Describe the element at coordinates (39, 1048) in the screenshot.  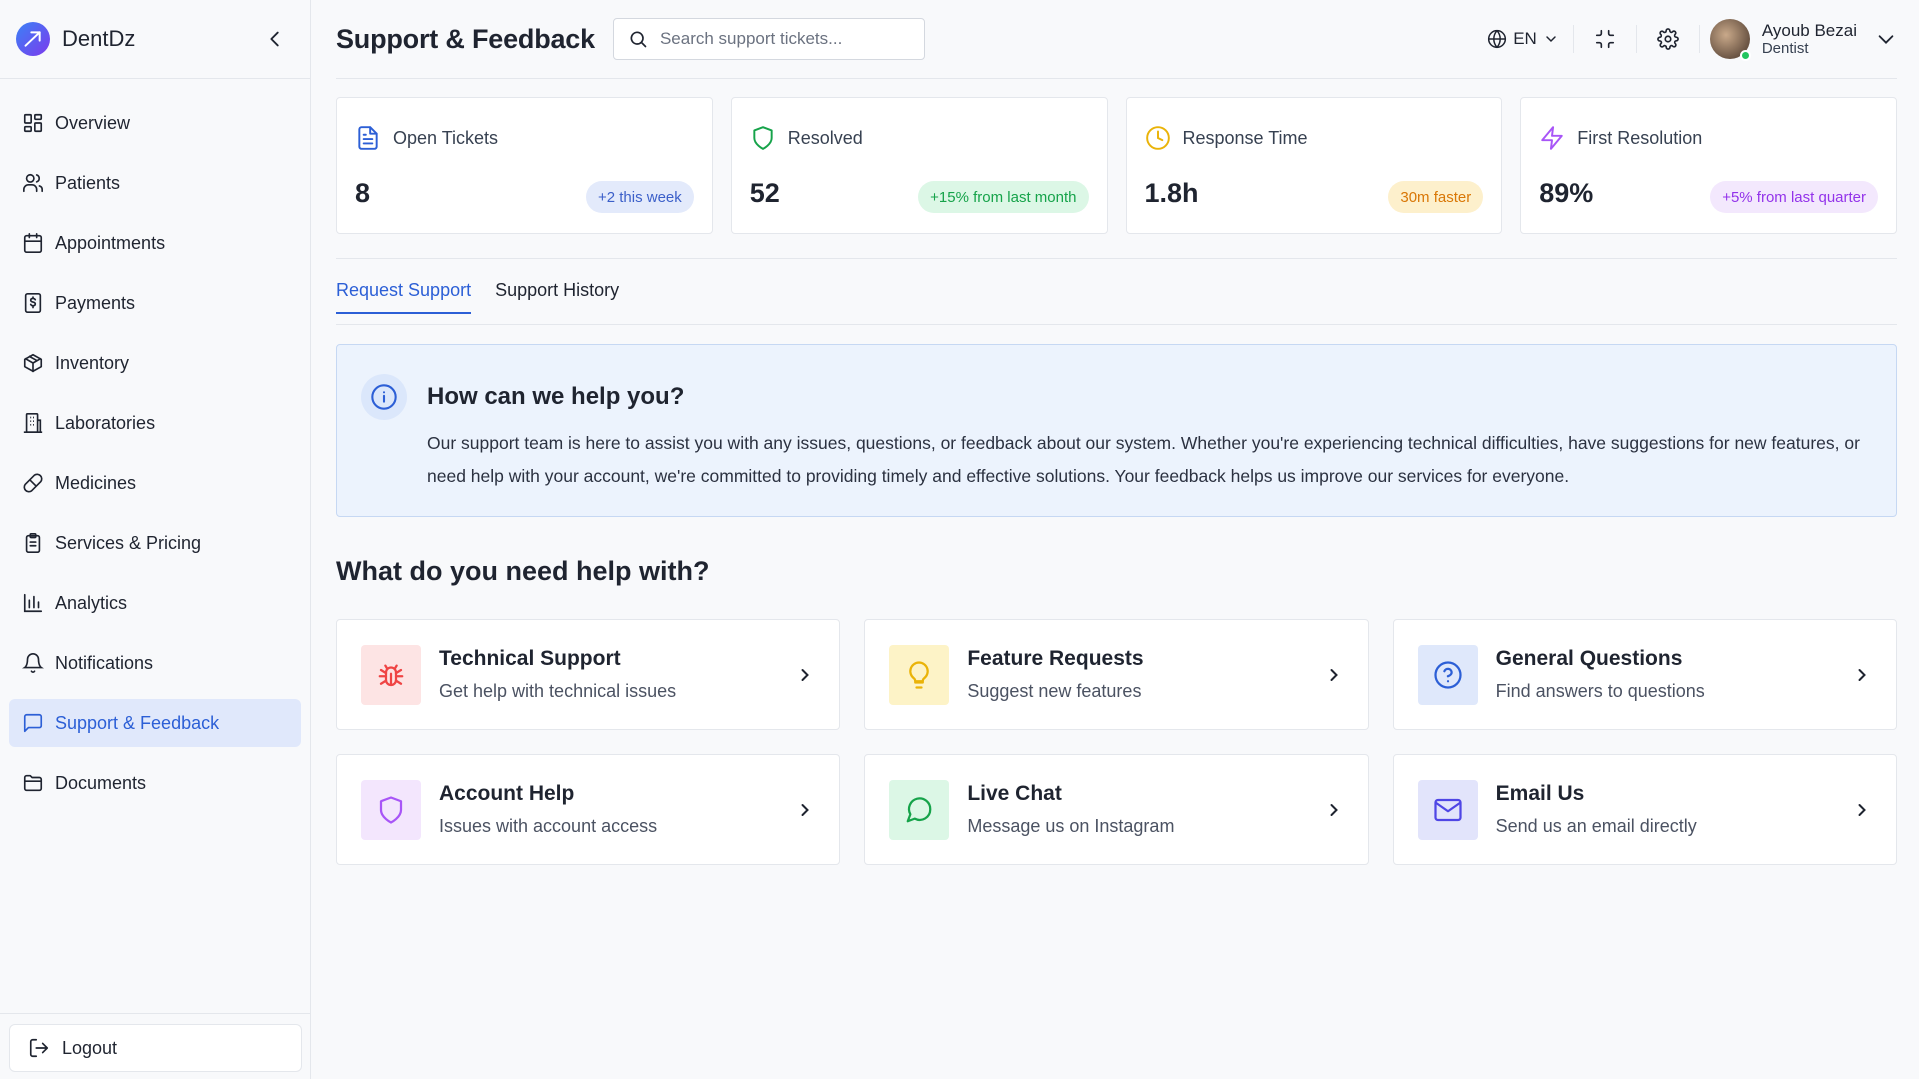
I see `logout-icon` at that location.